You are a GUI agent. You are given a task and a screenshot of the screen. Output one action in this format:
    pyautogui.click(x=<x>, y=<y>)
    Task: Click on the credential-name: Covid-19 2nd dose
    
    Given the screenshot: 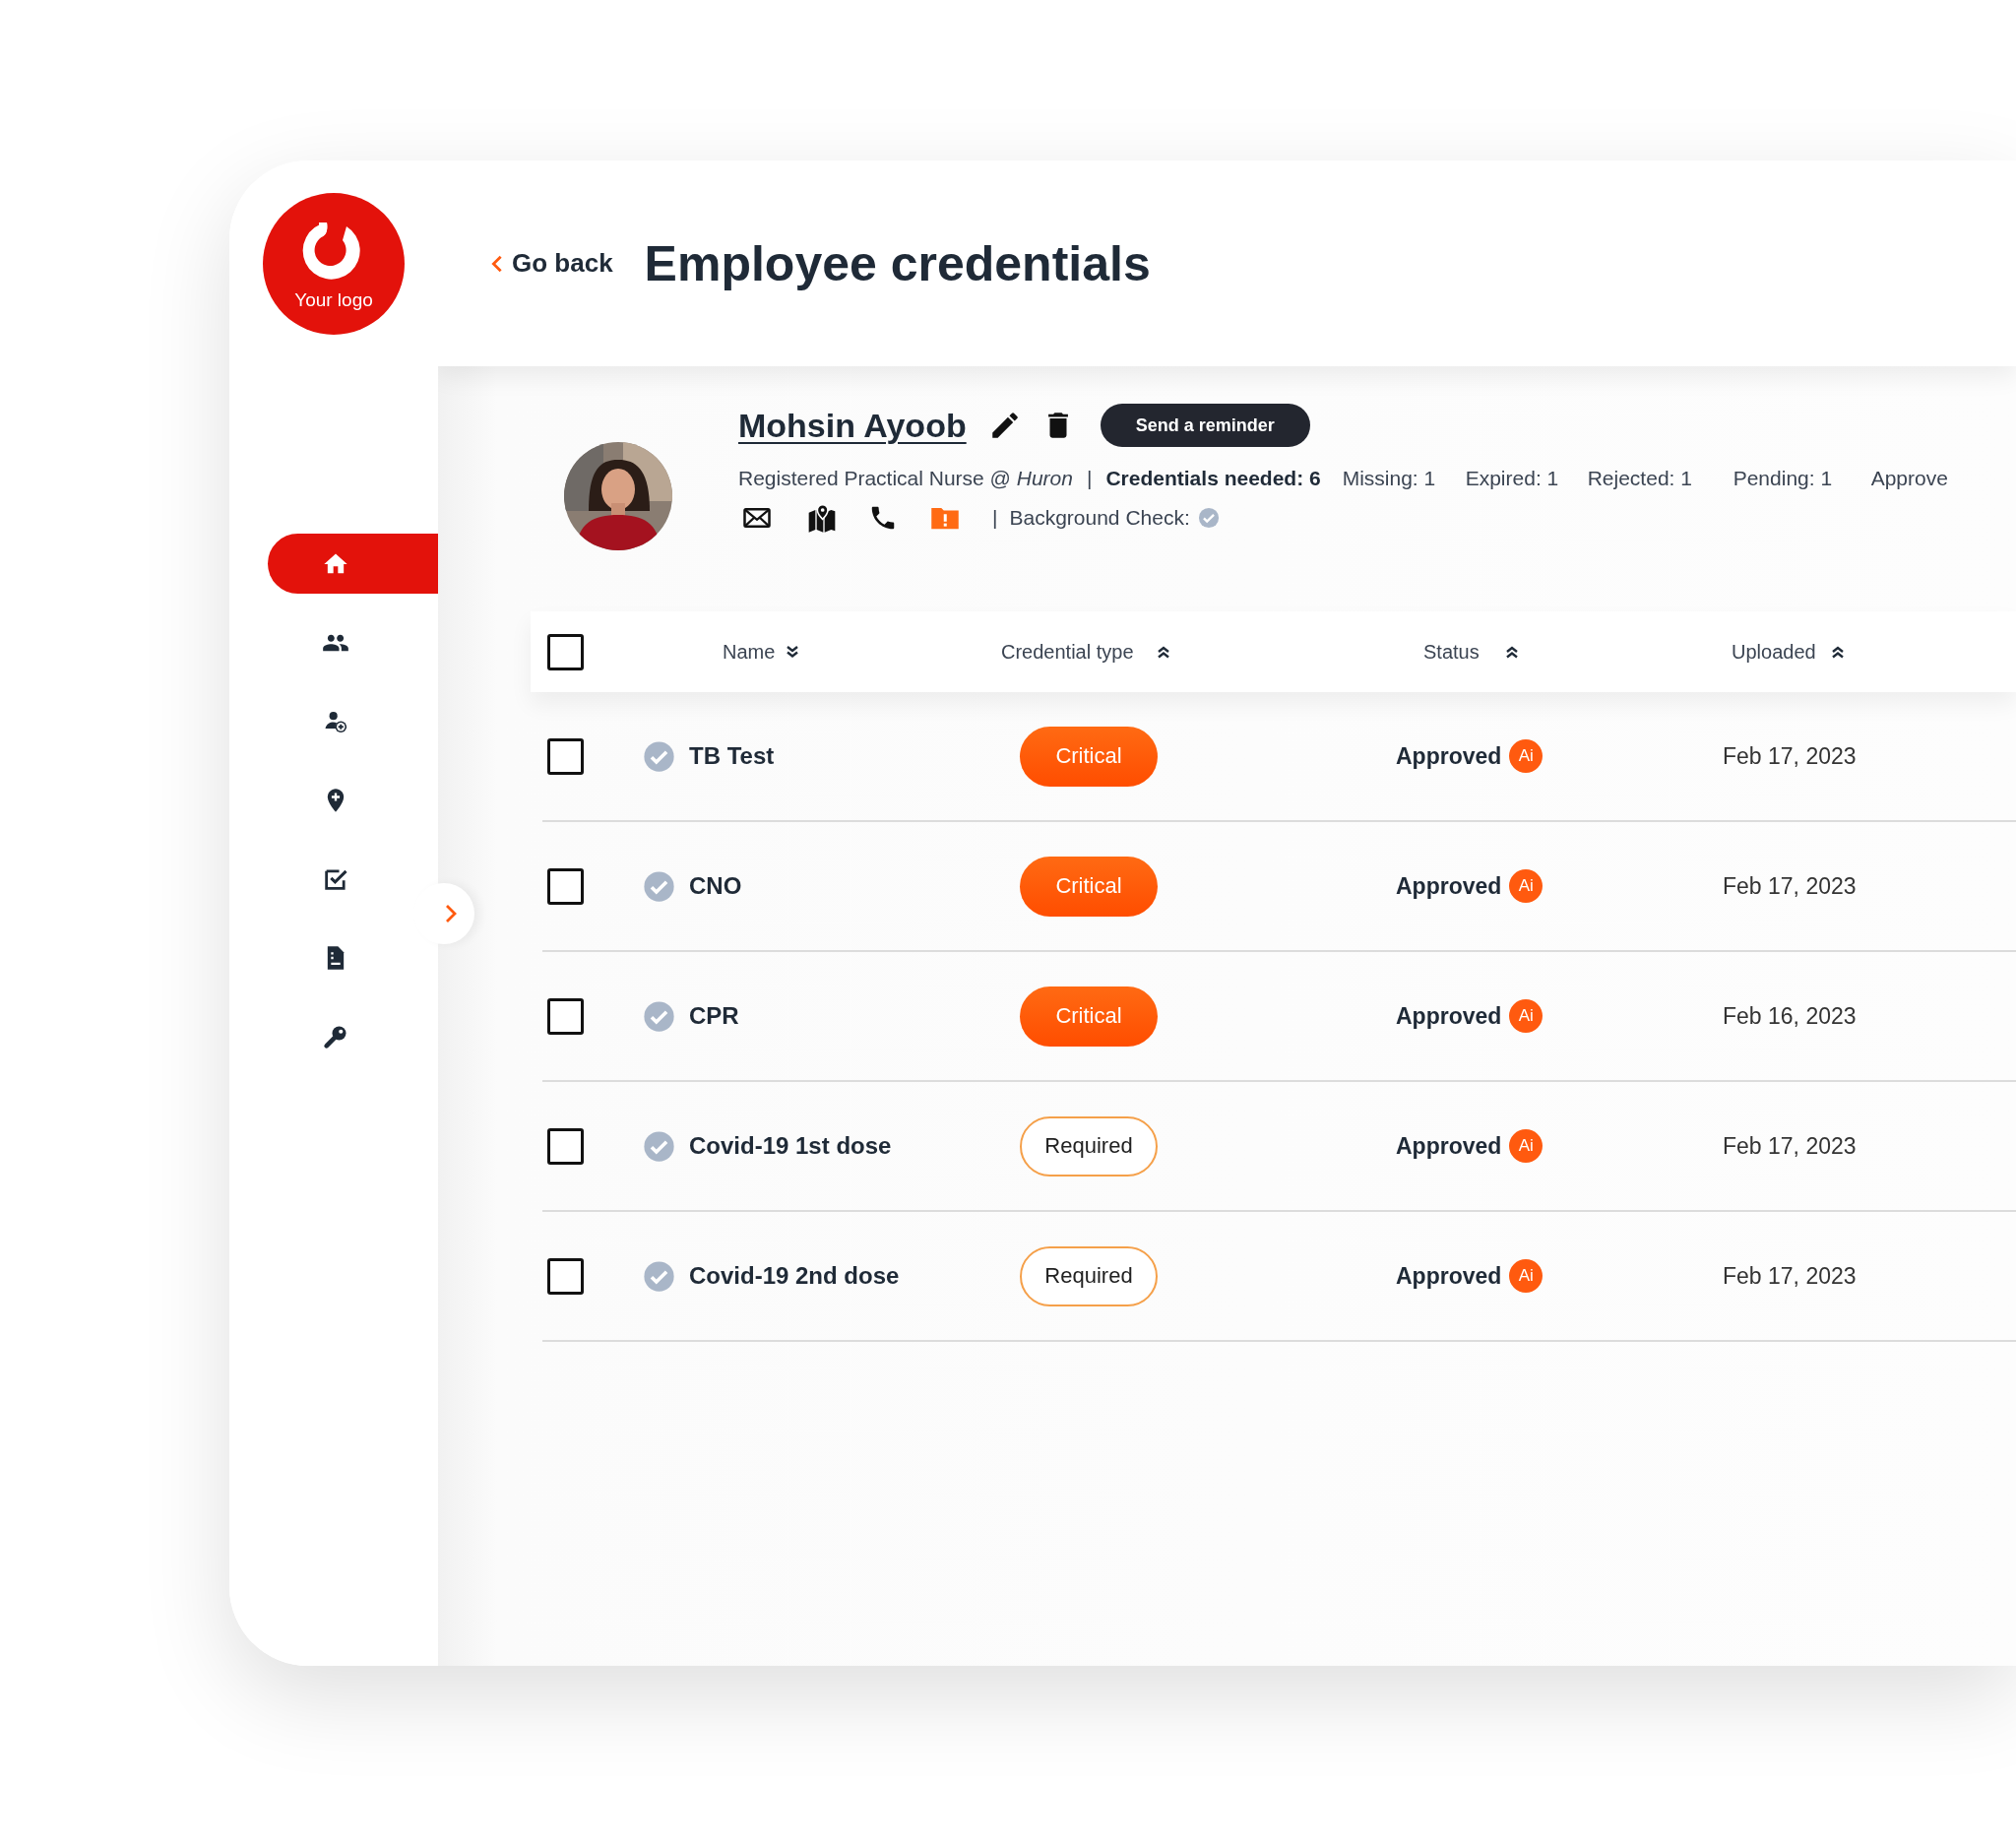 What is the action you would take?
    pyautogui.click(x=794, y=1276)
    